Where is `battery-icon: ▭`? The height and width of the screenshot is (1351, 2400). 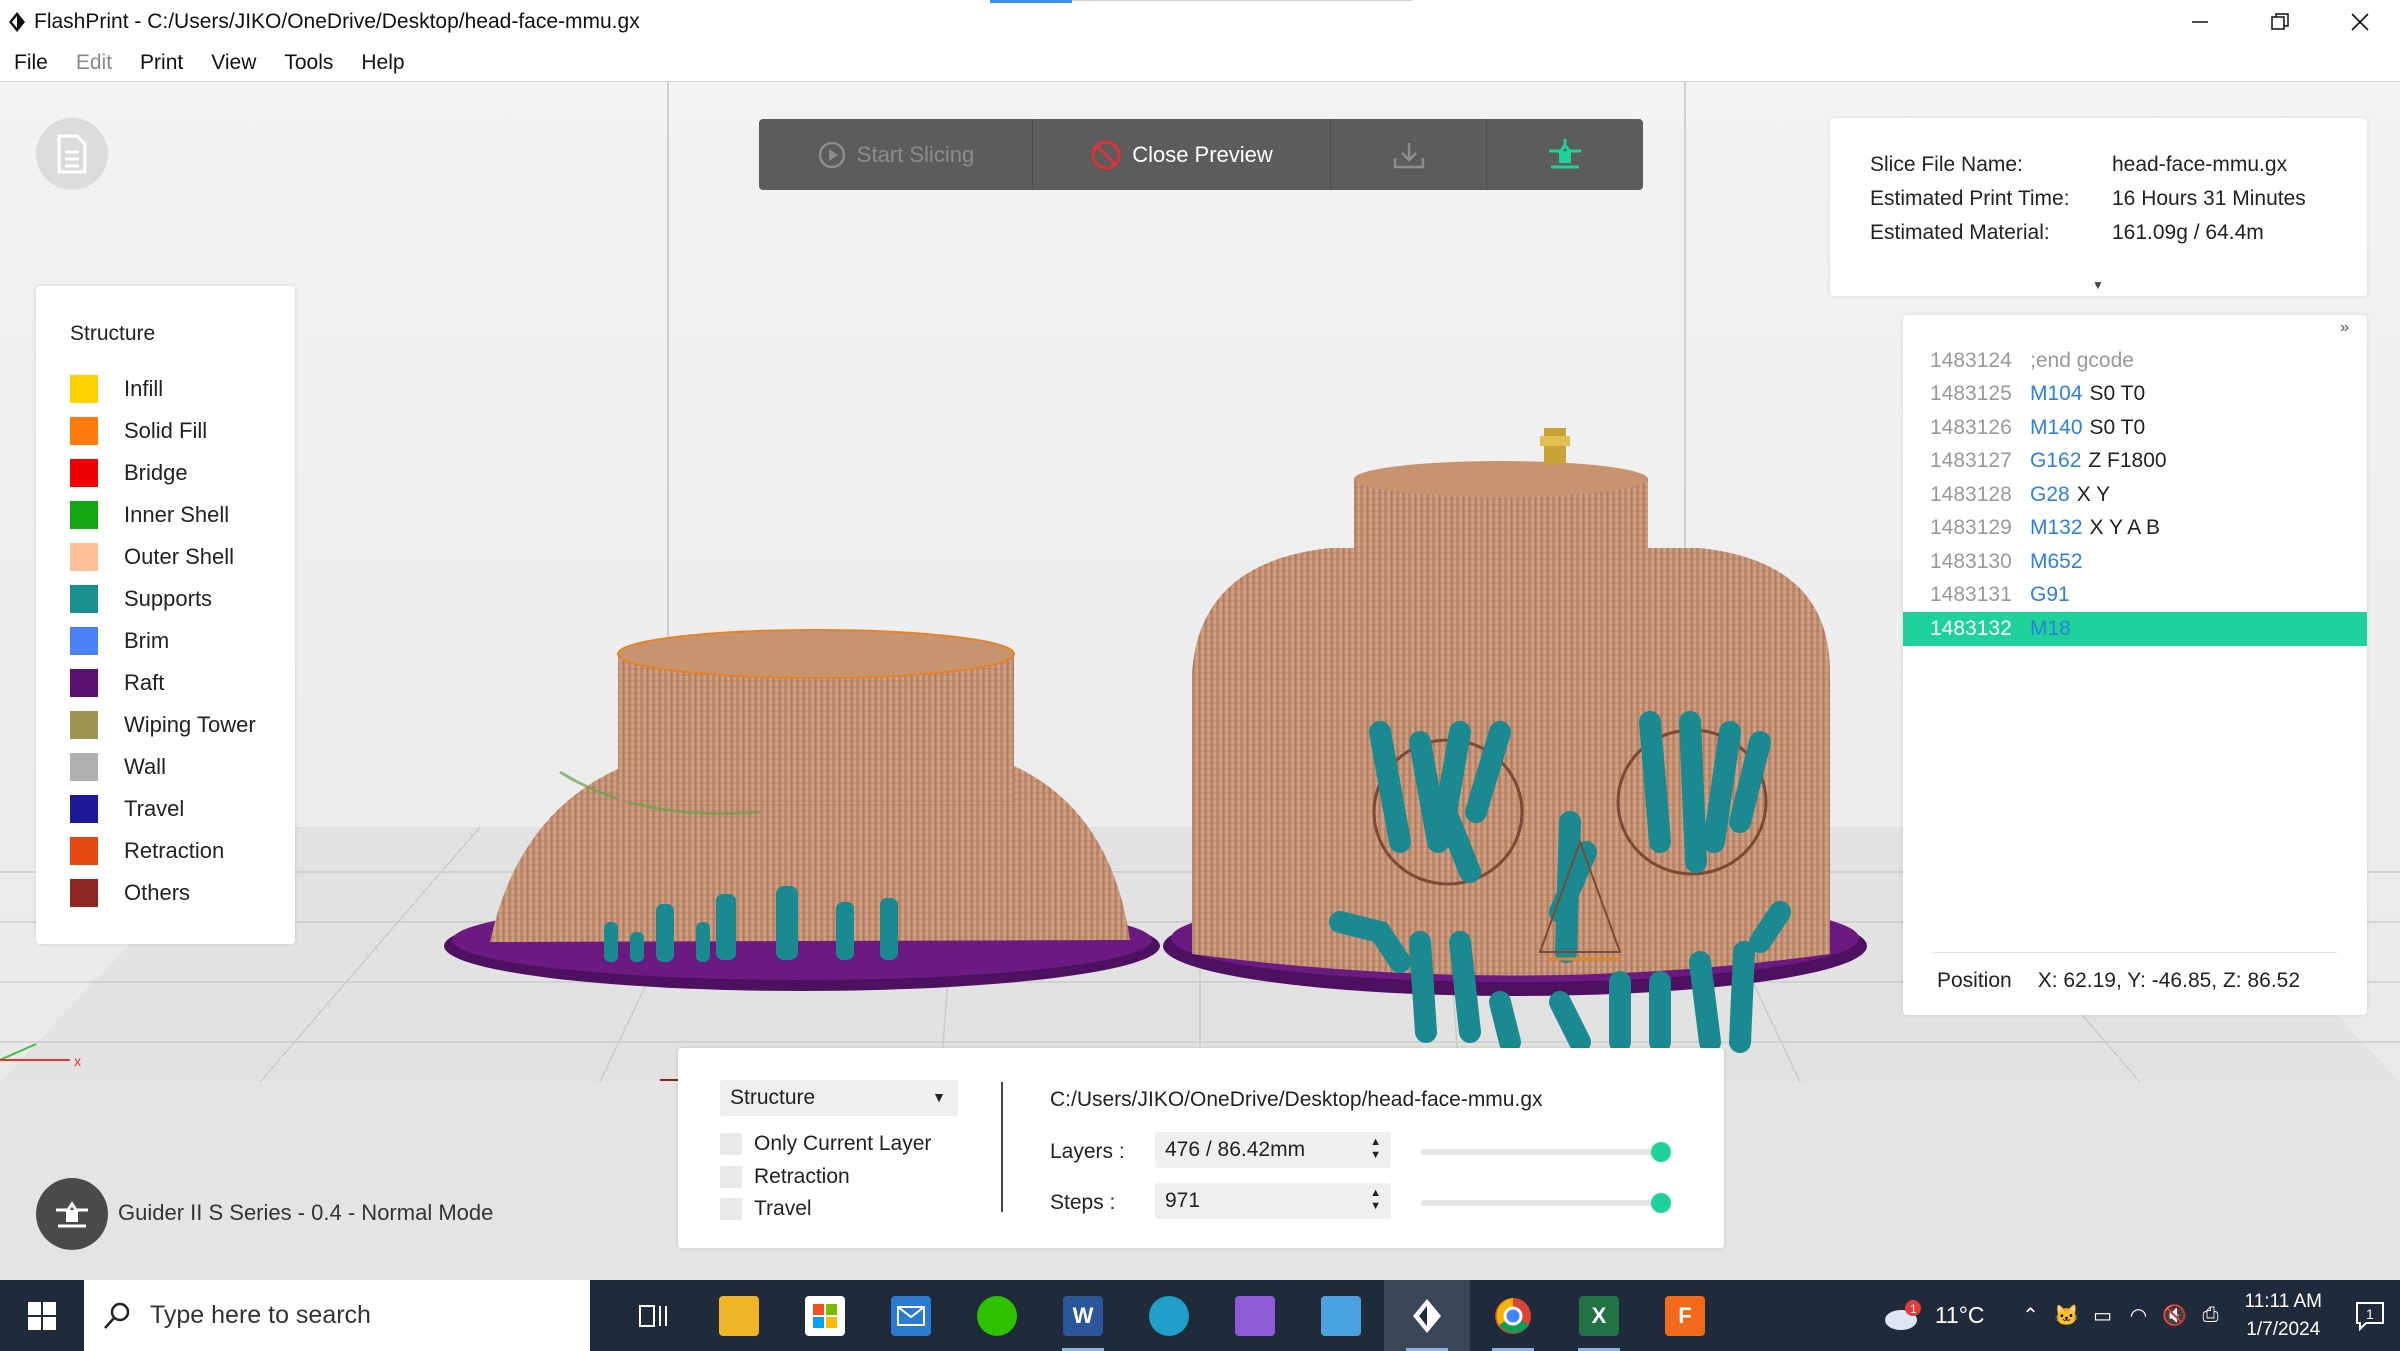 battery-icon: ▭ is located at coordinates (2103, 1315).